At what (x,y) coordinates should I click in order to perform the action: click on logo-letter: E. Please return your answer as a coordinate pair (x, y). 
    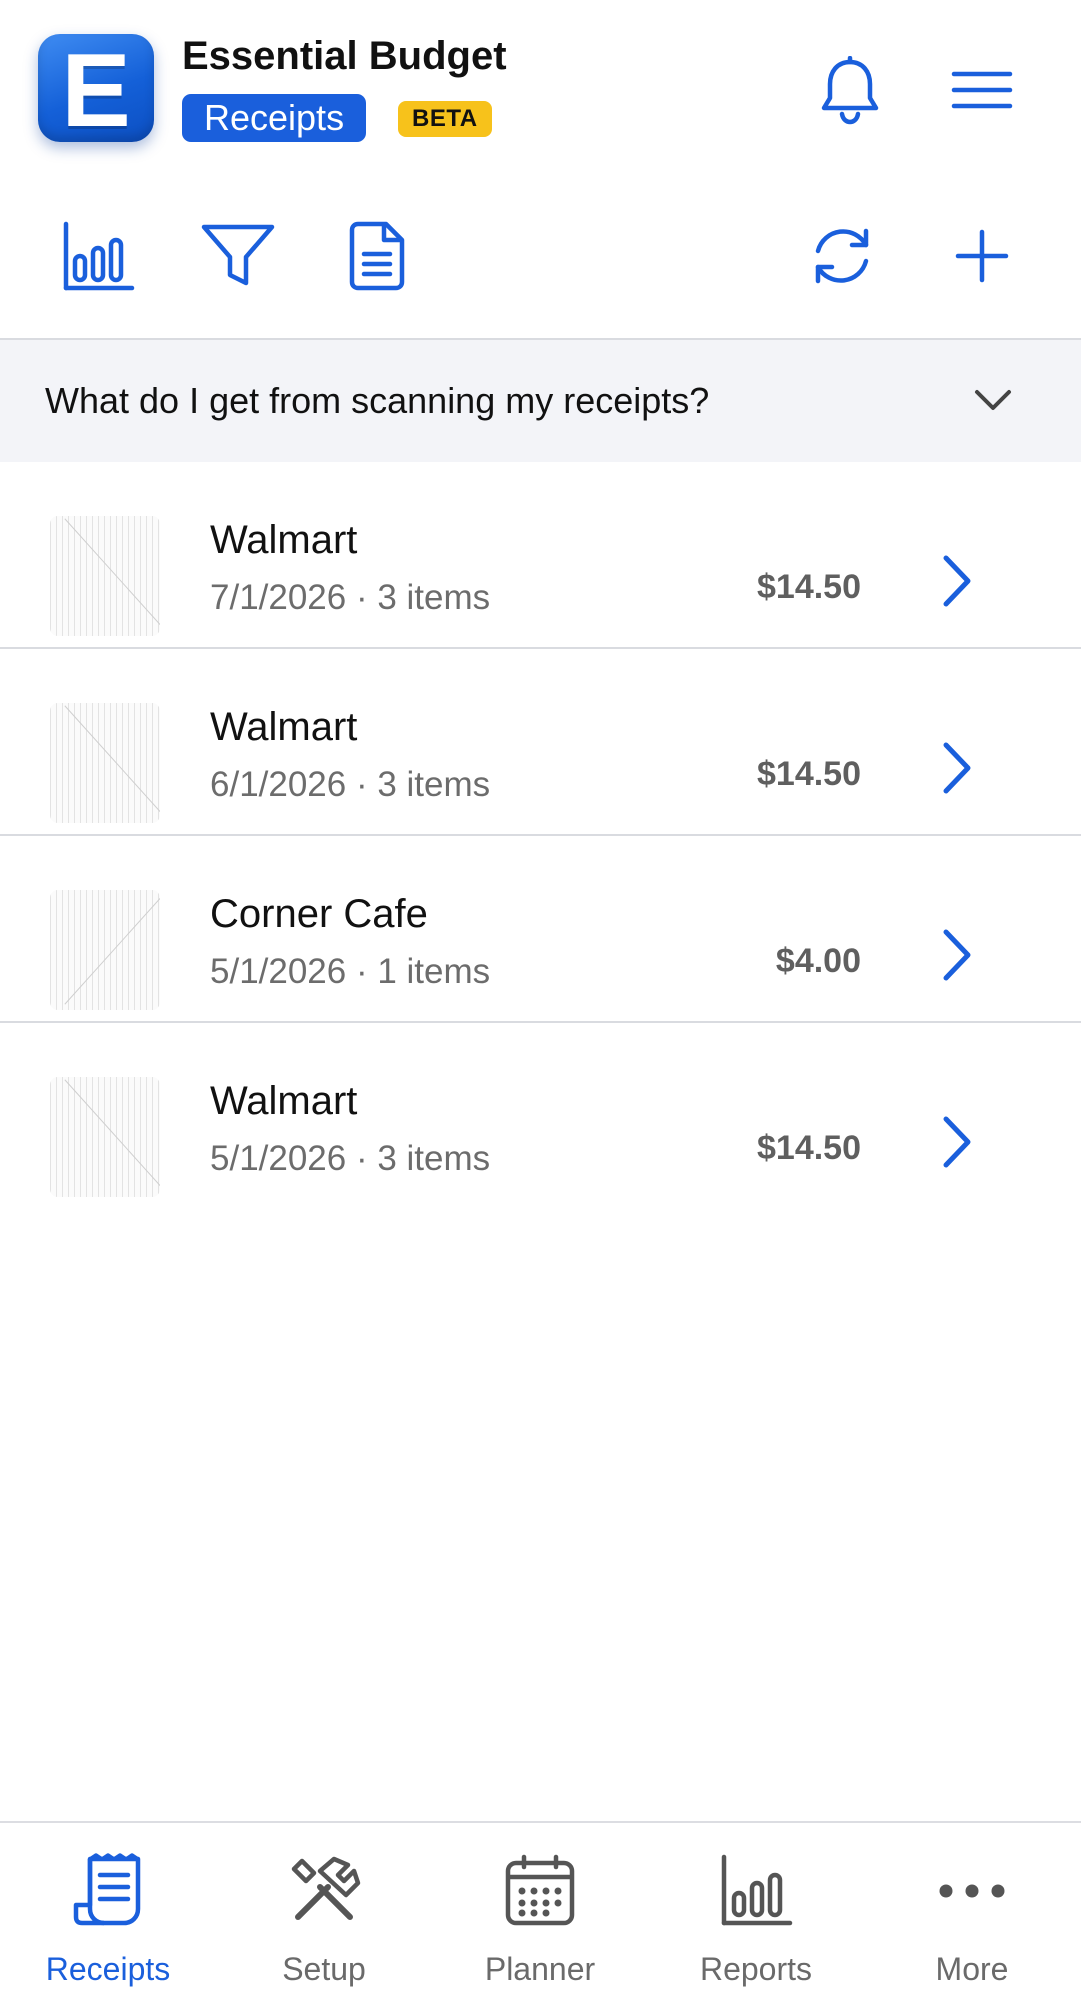
    Looking at the image, I should click on (96, 91).